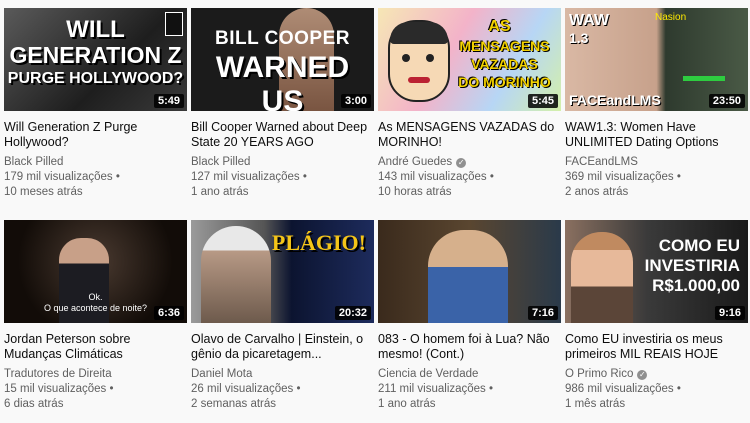 Image resolution: width=750 pixels, height=423 pixels. I want to click on view-count: 127 mil visualizações •, so click(249, 177).